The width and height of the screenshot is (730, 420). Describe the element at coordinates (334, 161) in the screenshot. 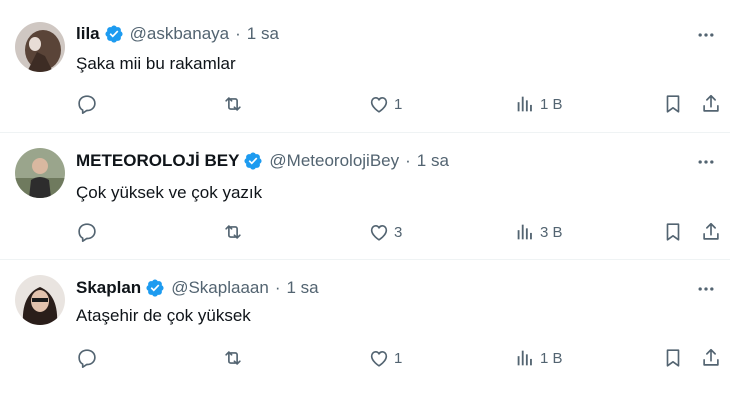

I see `user-handle: @MeteorolojiBey` at that location.